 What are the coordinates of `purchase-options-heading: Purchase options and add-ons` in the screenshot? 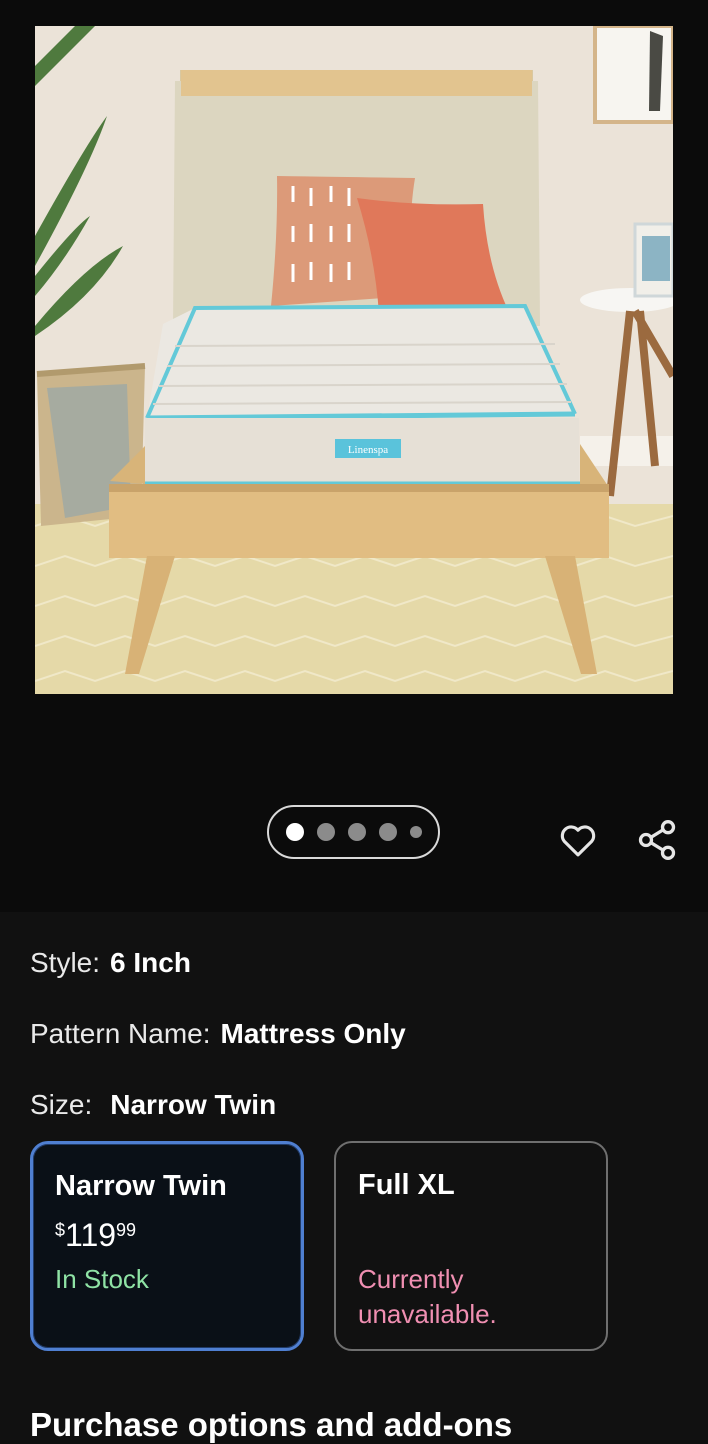 It's located at (271, 1424).